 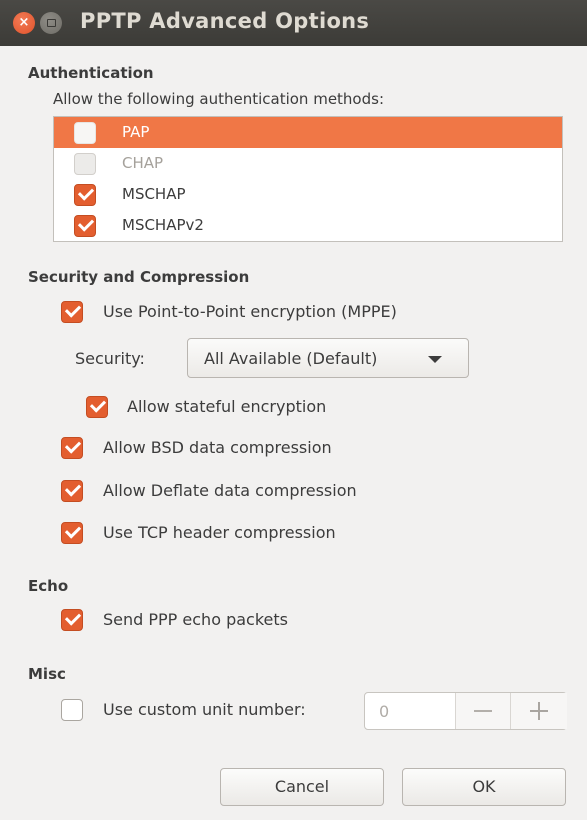 What do you see at coordinates (225, 21) in the screenshot?
I see `window-title: PPTP Advanced Options` at bounding box center [225, 21].